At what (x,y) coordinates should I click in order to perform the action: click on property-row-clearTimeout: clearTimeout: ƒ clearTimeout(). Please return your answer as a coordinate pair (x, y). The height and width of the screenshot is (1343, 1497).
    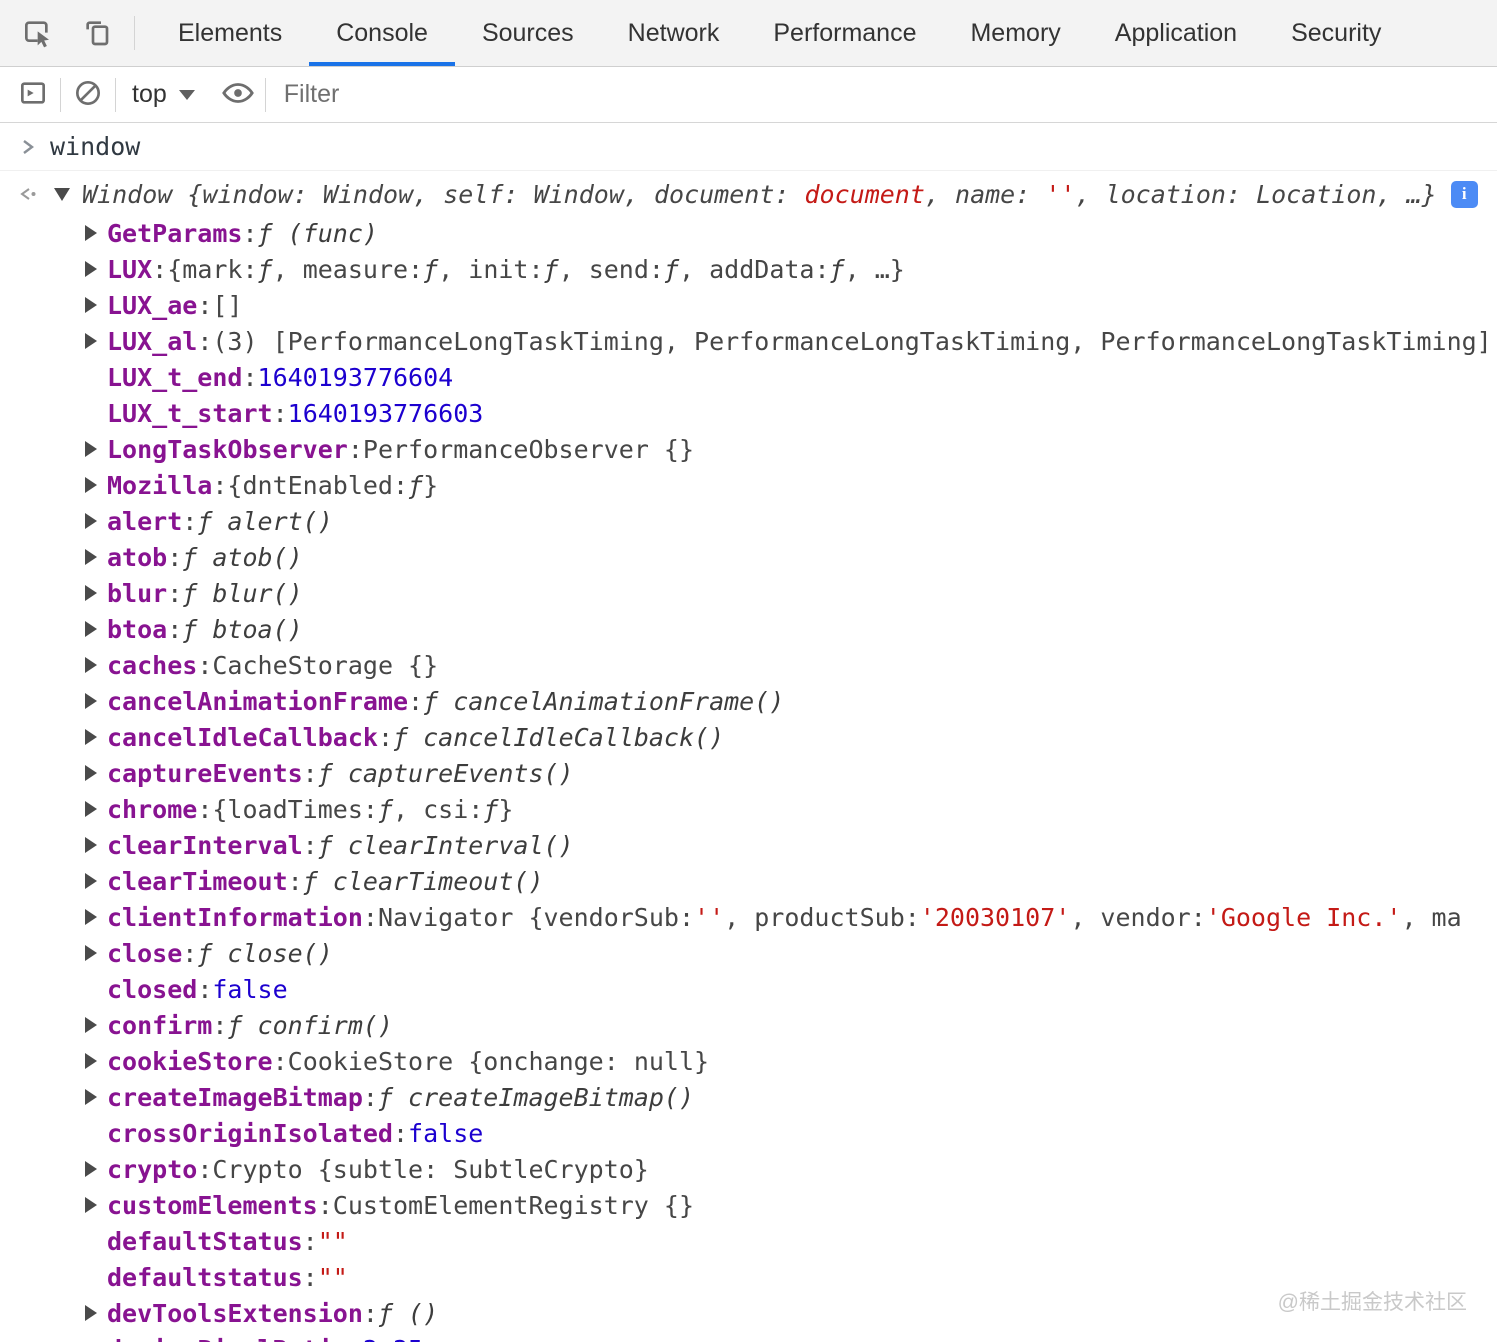
    Looking at the image, I should click on (748, 881).